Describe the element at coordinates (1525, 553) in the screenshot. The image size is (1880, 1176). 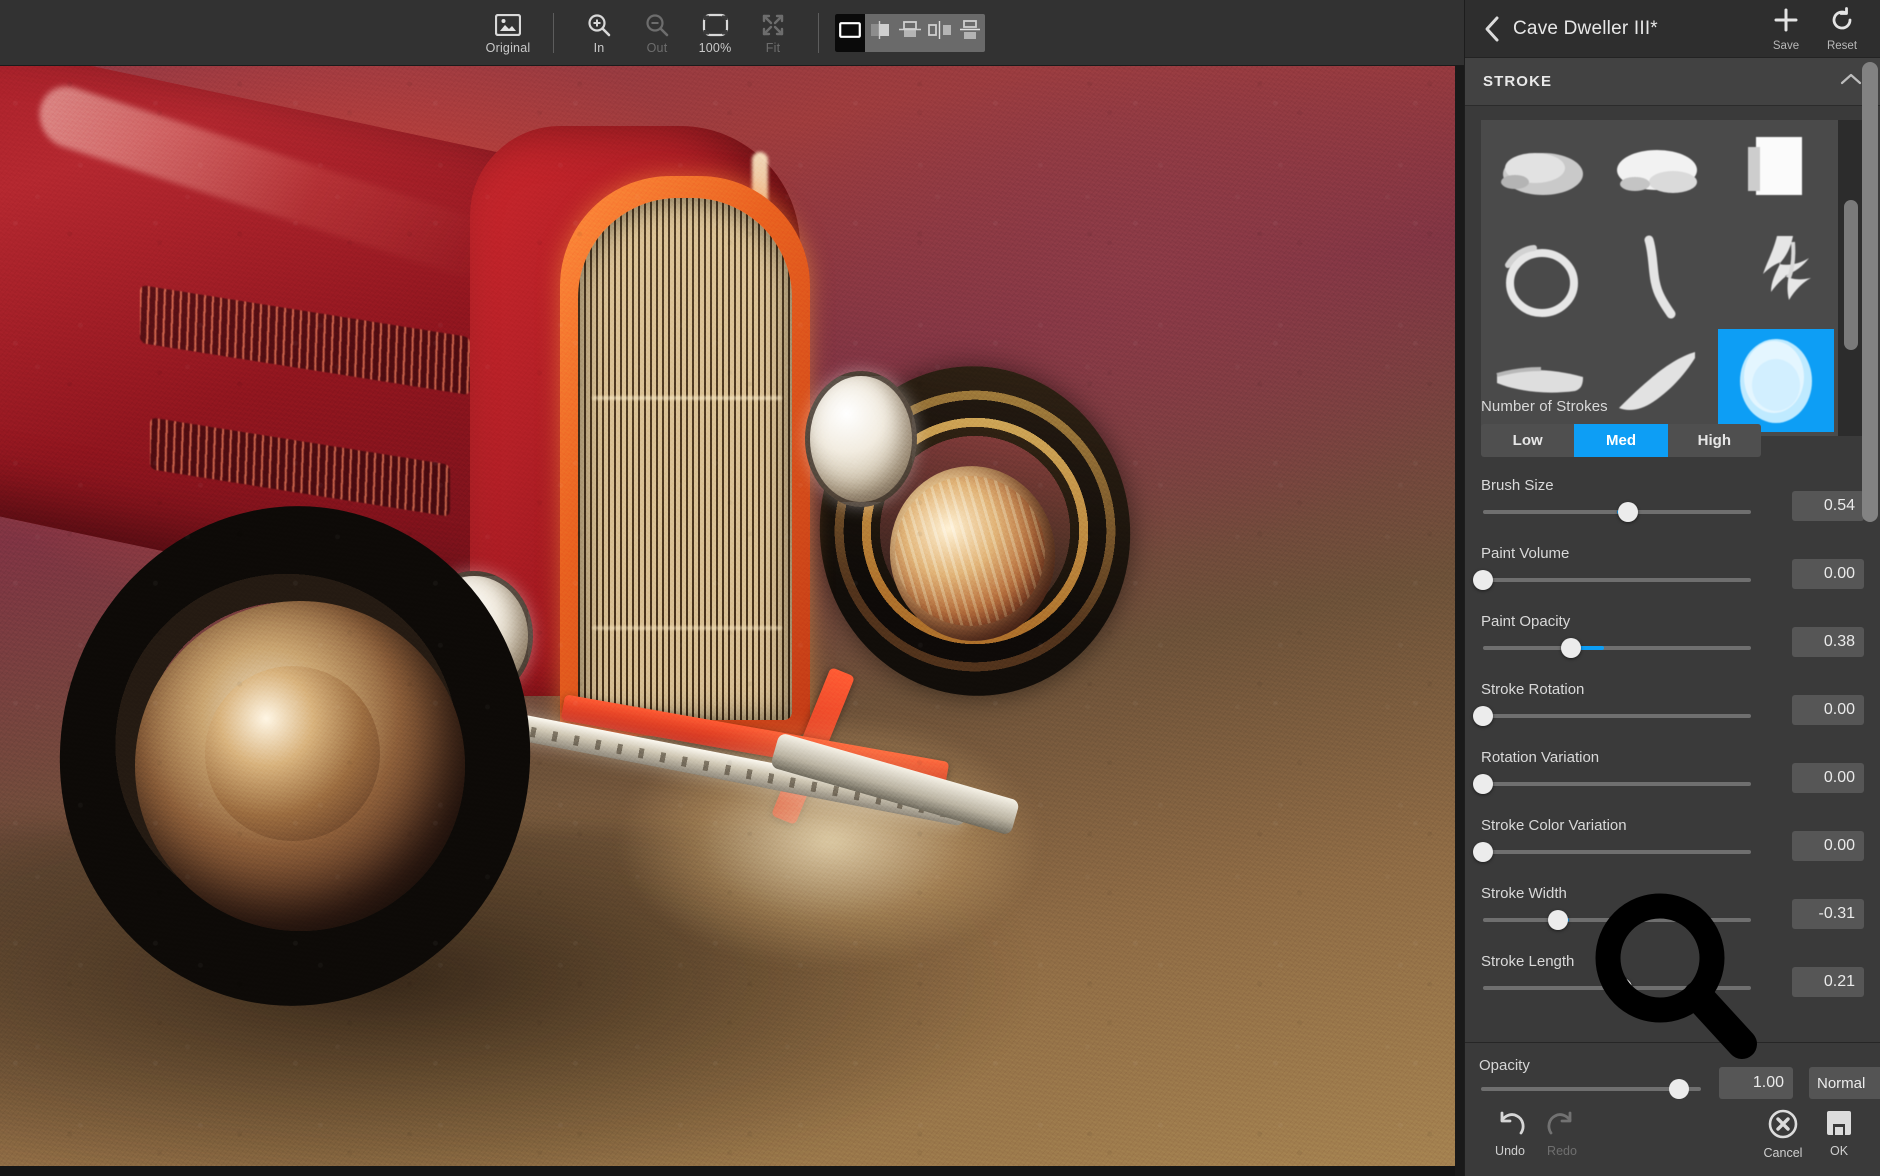
I see `slider-label: Paint Volume` at that location.